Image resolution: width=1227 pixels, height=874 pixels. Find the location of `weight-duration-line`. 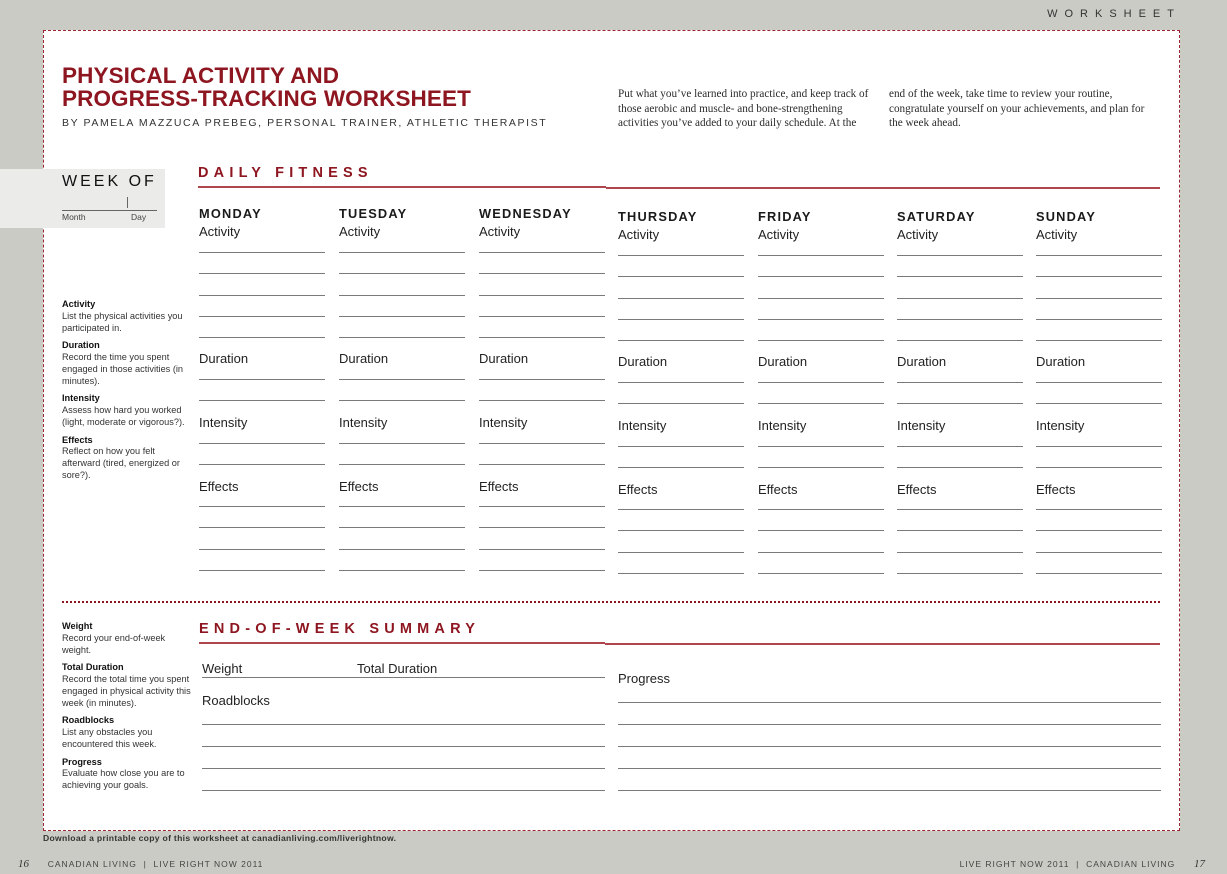

weight-duration-line is located at coordinates (403, 677).